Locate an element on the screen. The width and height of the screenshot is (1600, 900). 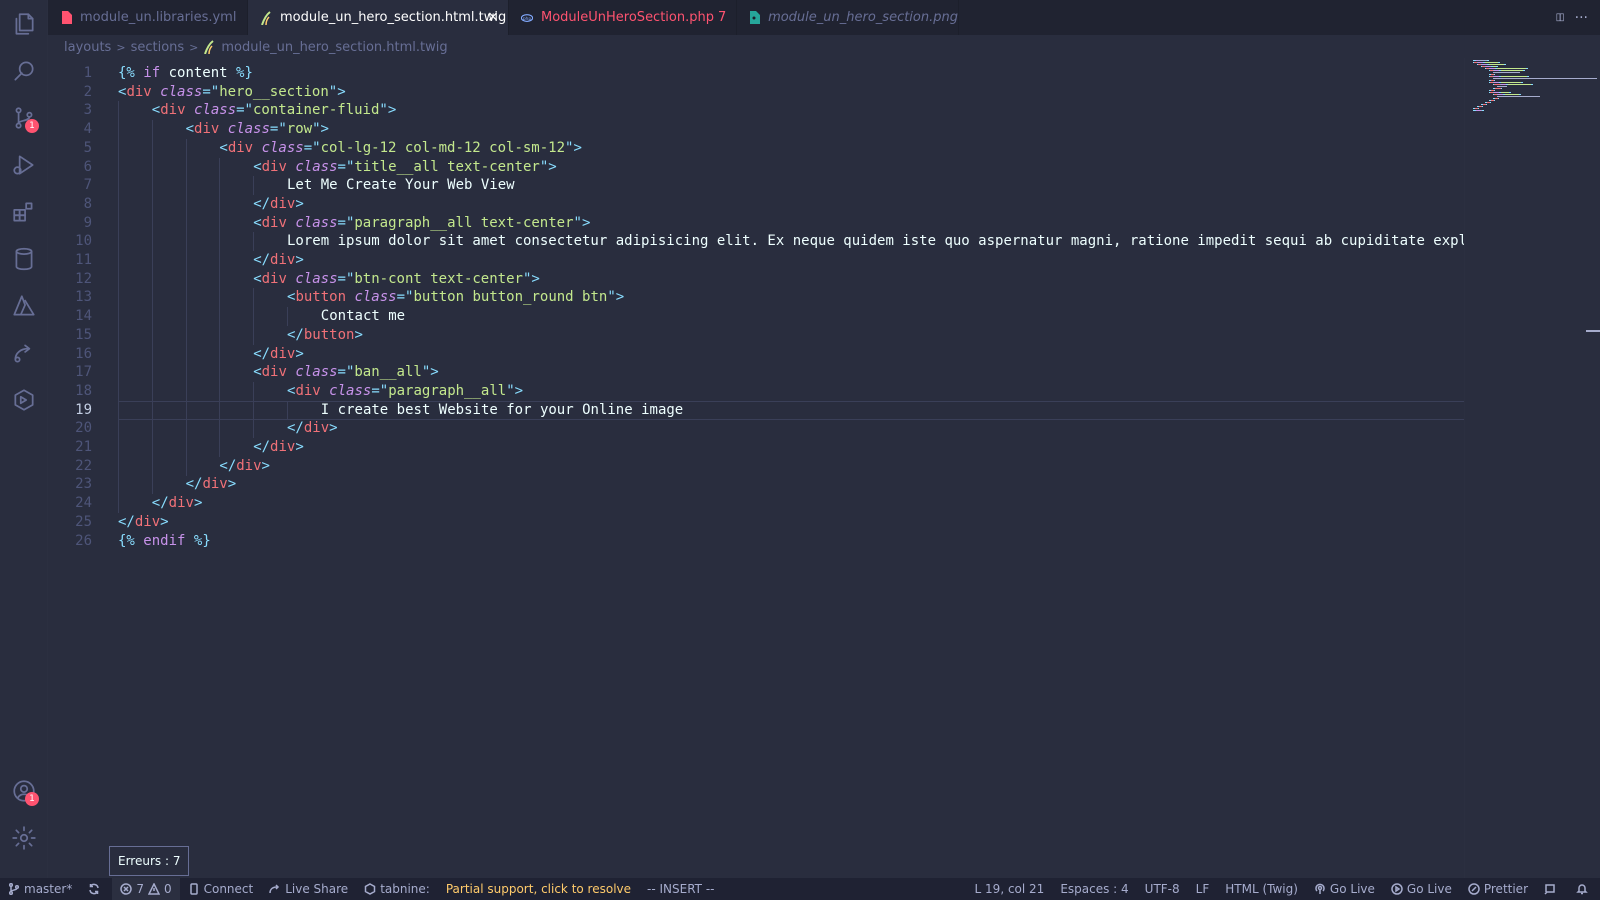
database-button is located at coordinates (24, 259).